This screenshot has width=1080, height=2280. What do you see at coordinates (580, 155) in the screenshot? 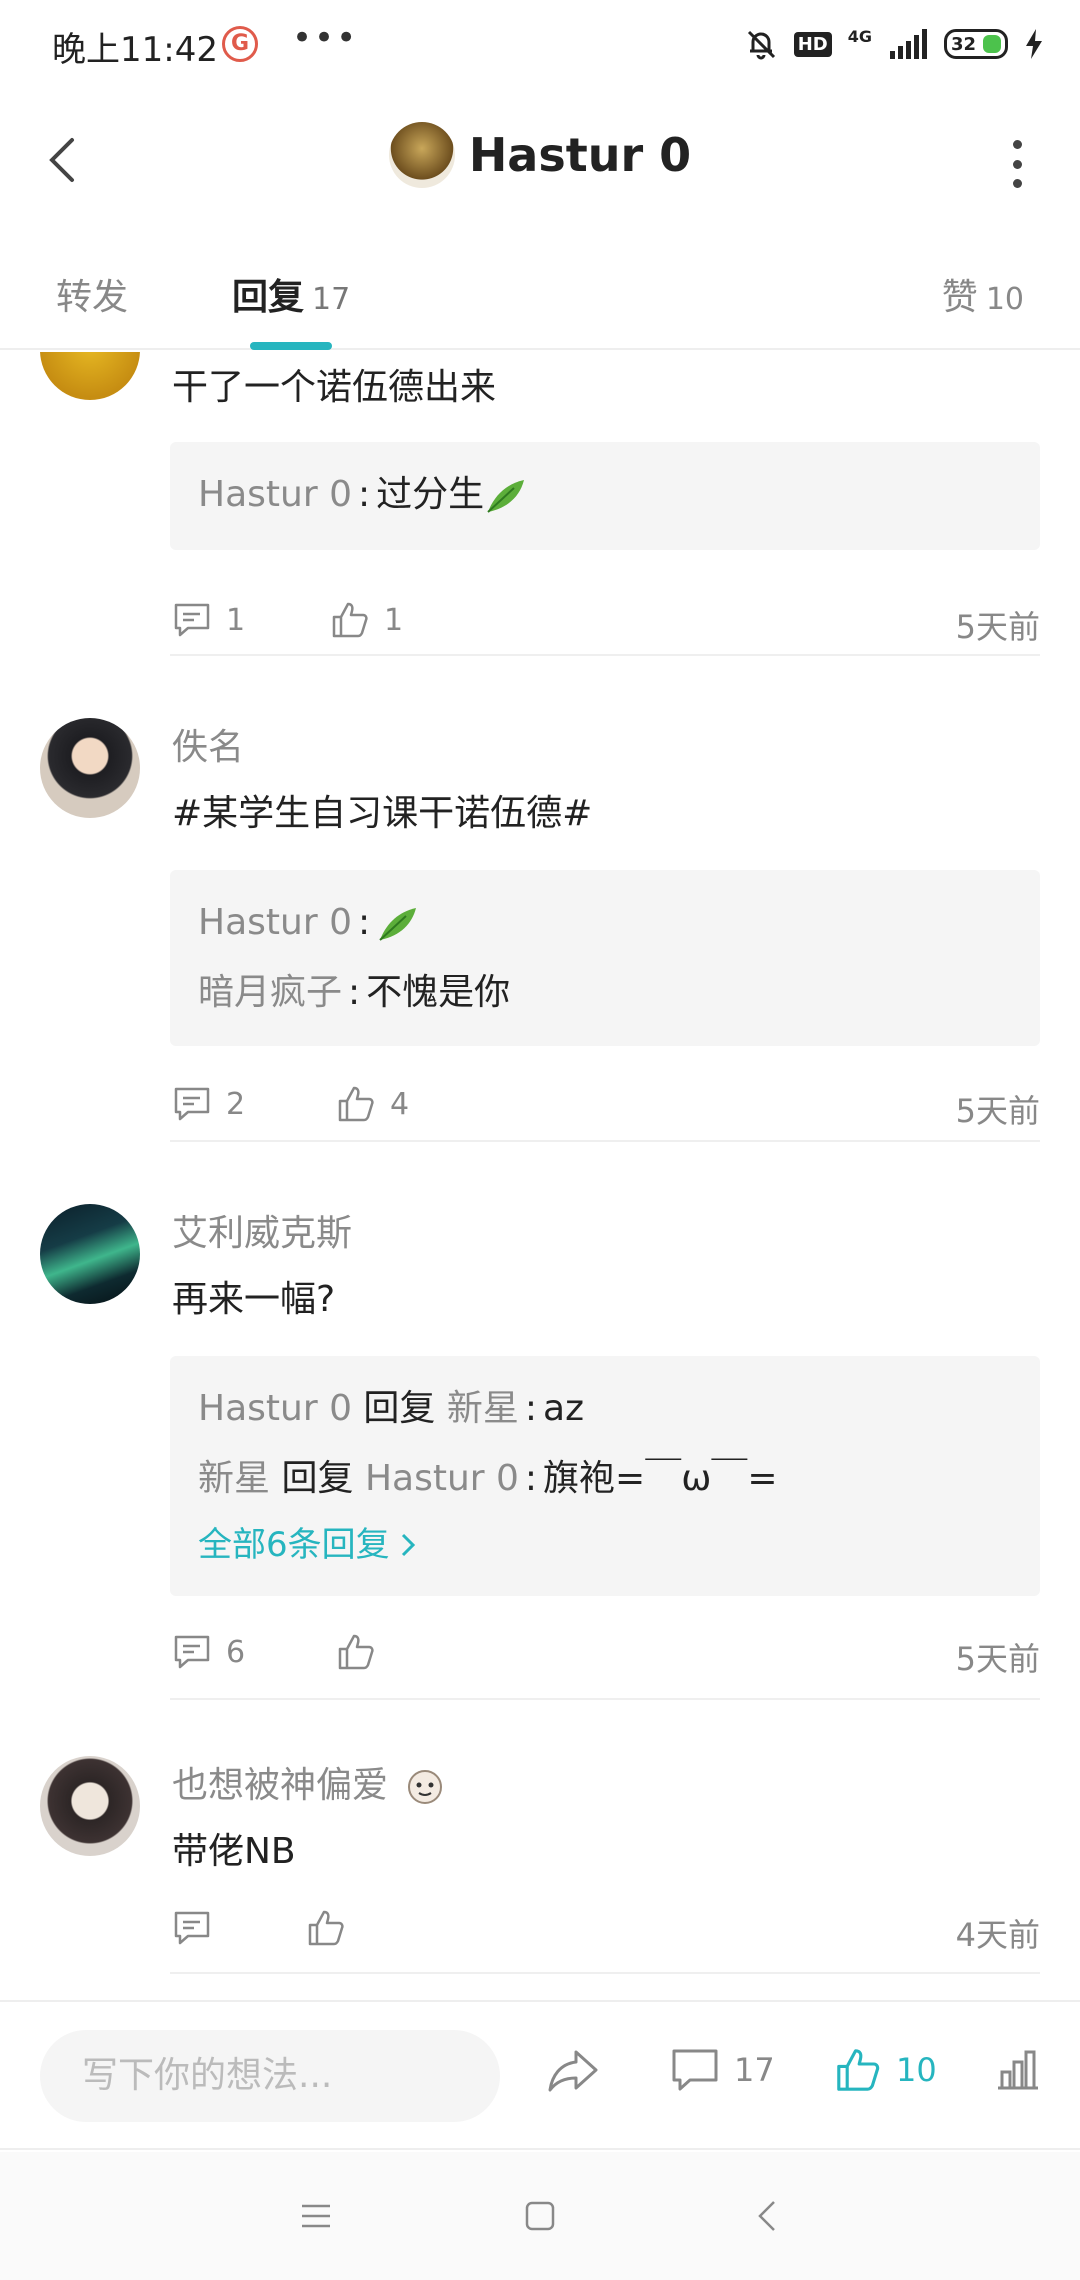
I see `page-title: Hastur 0` at bounding box center [580, 155].